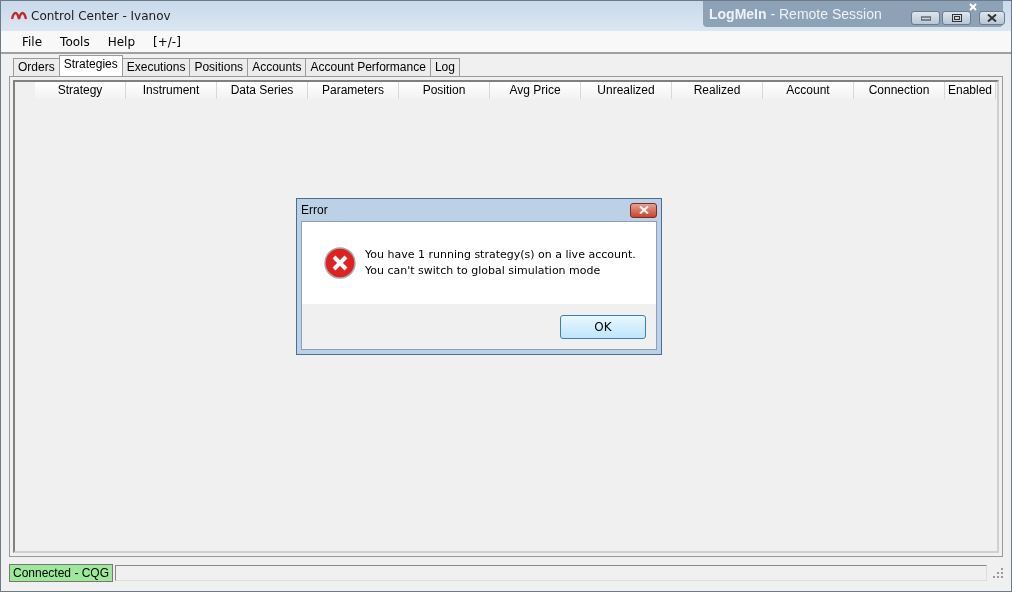 The image size is (1012, 592). Describe the element at coordinates (101, 16) in the screenshot. I see `window-title: Control Center - Ivanov` at that location.